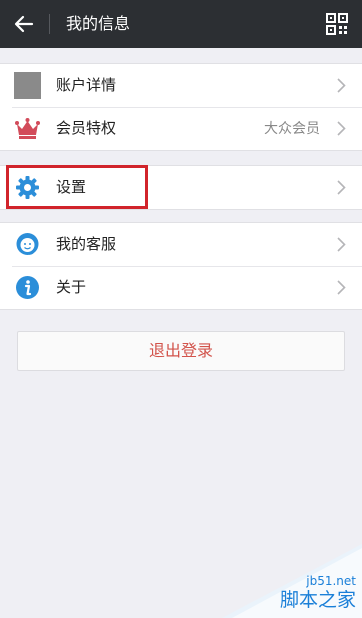  What do you see at coordinates (86, 85) in the screenshot?
I see `row-label: 账户详情` at bounding box center [86, 85].